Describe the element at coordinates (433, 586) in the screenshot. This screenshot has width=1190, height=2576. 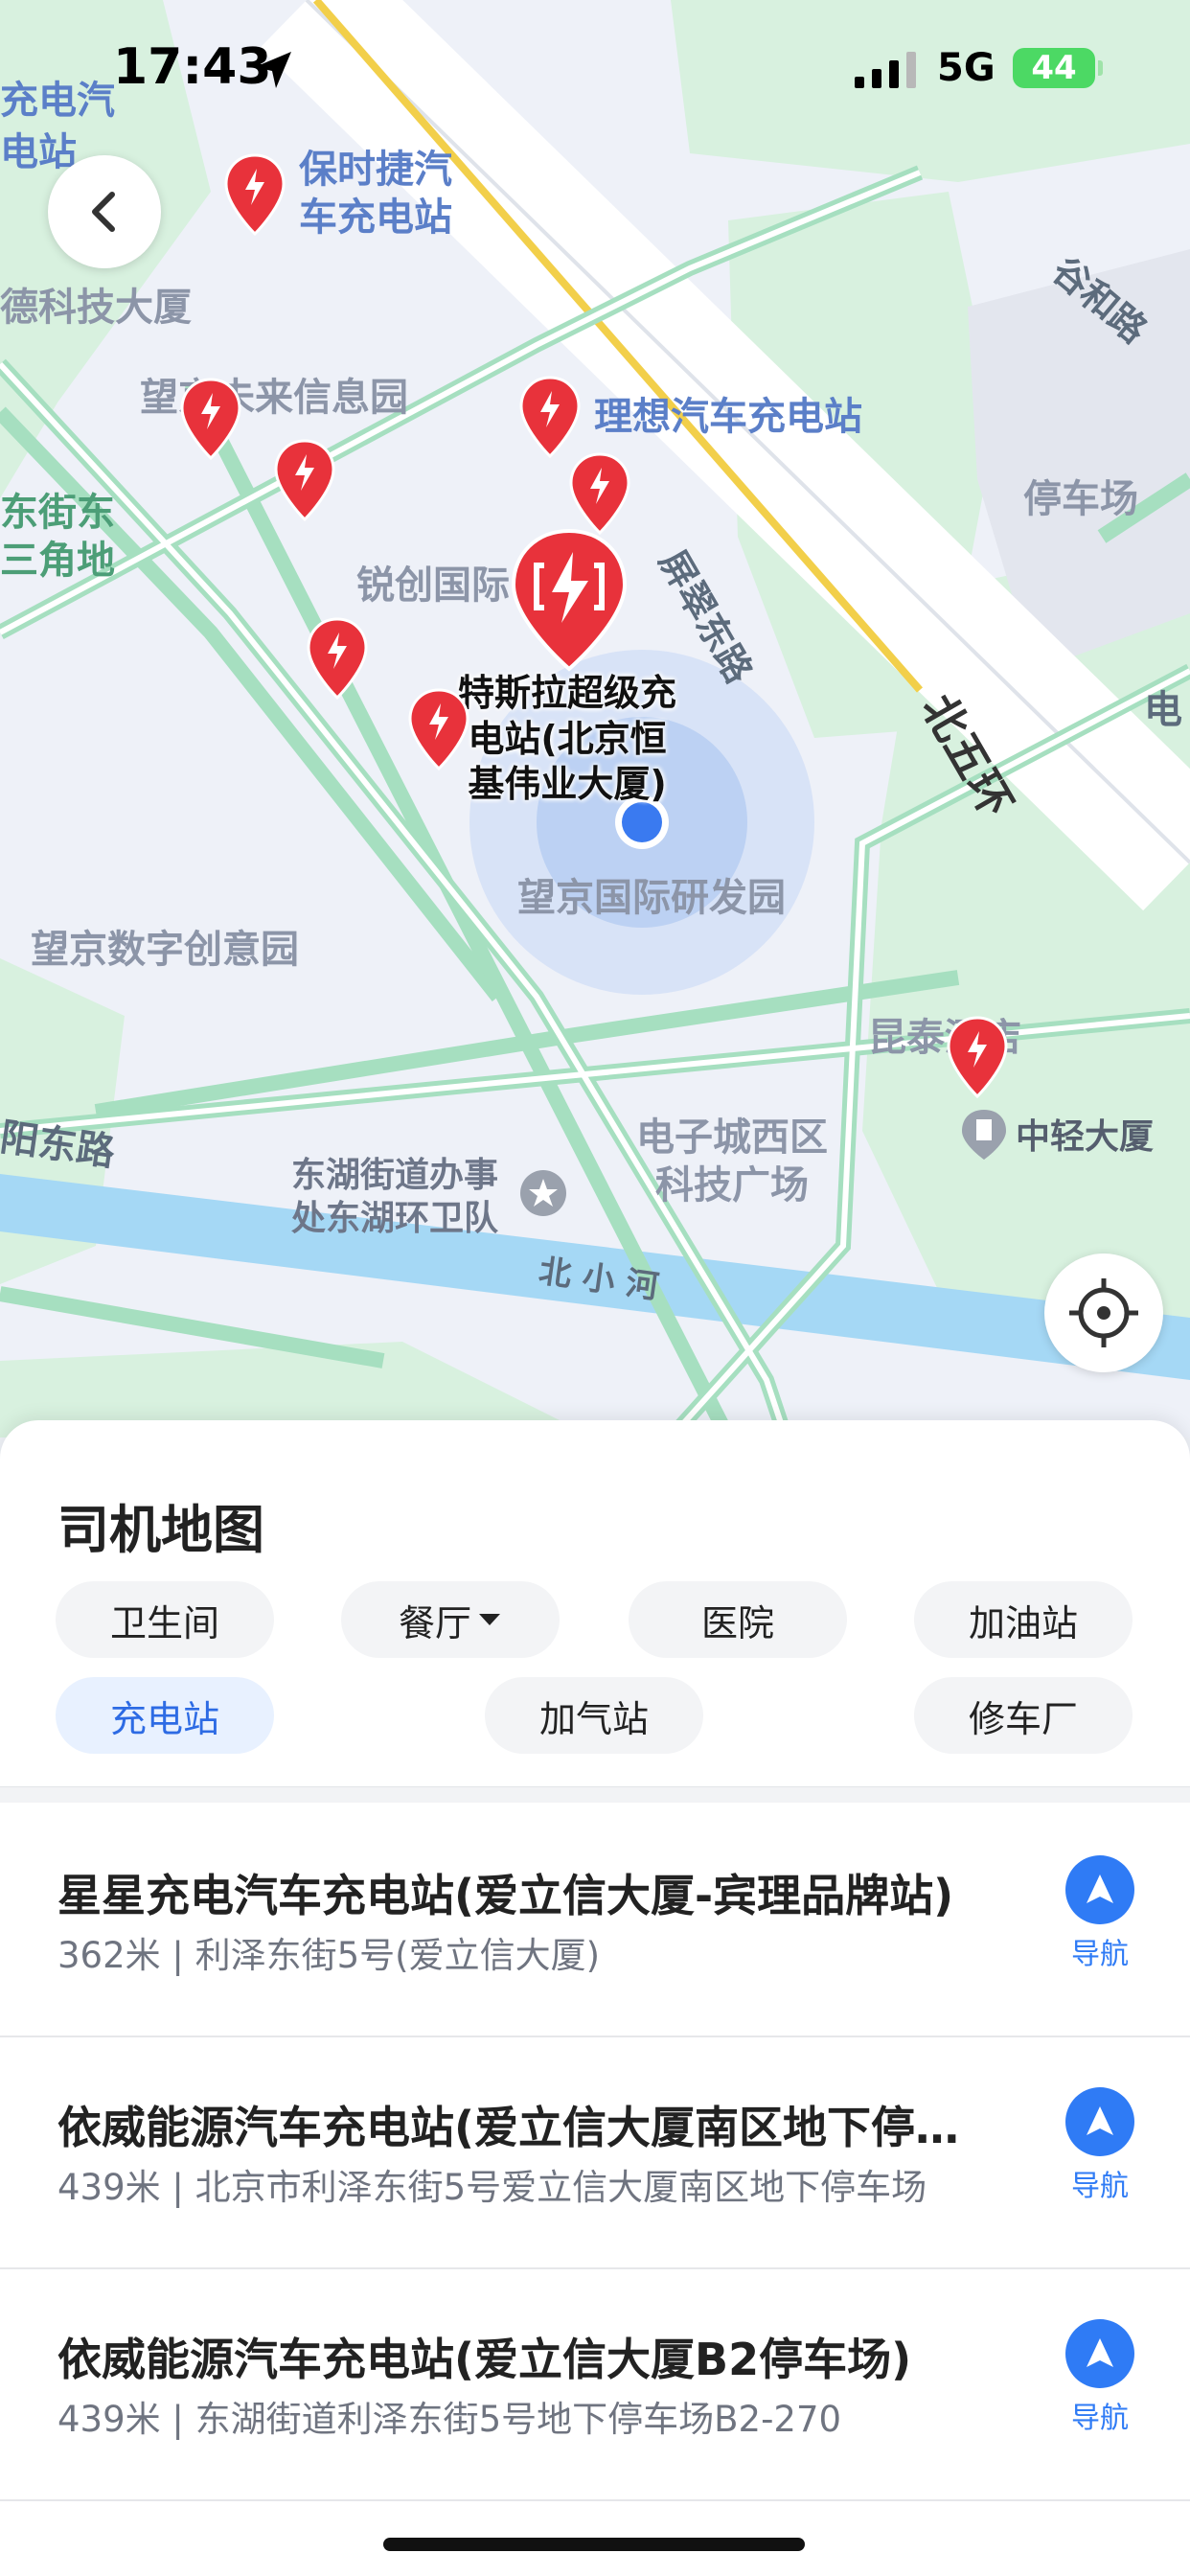
I see `map-label-ruichuang: 锐创国际` at that location.